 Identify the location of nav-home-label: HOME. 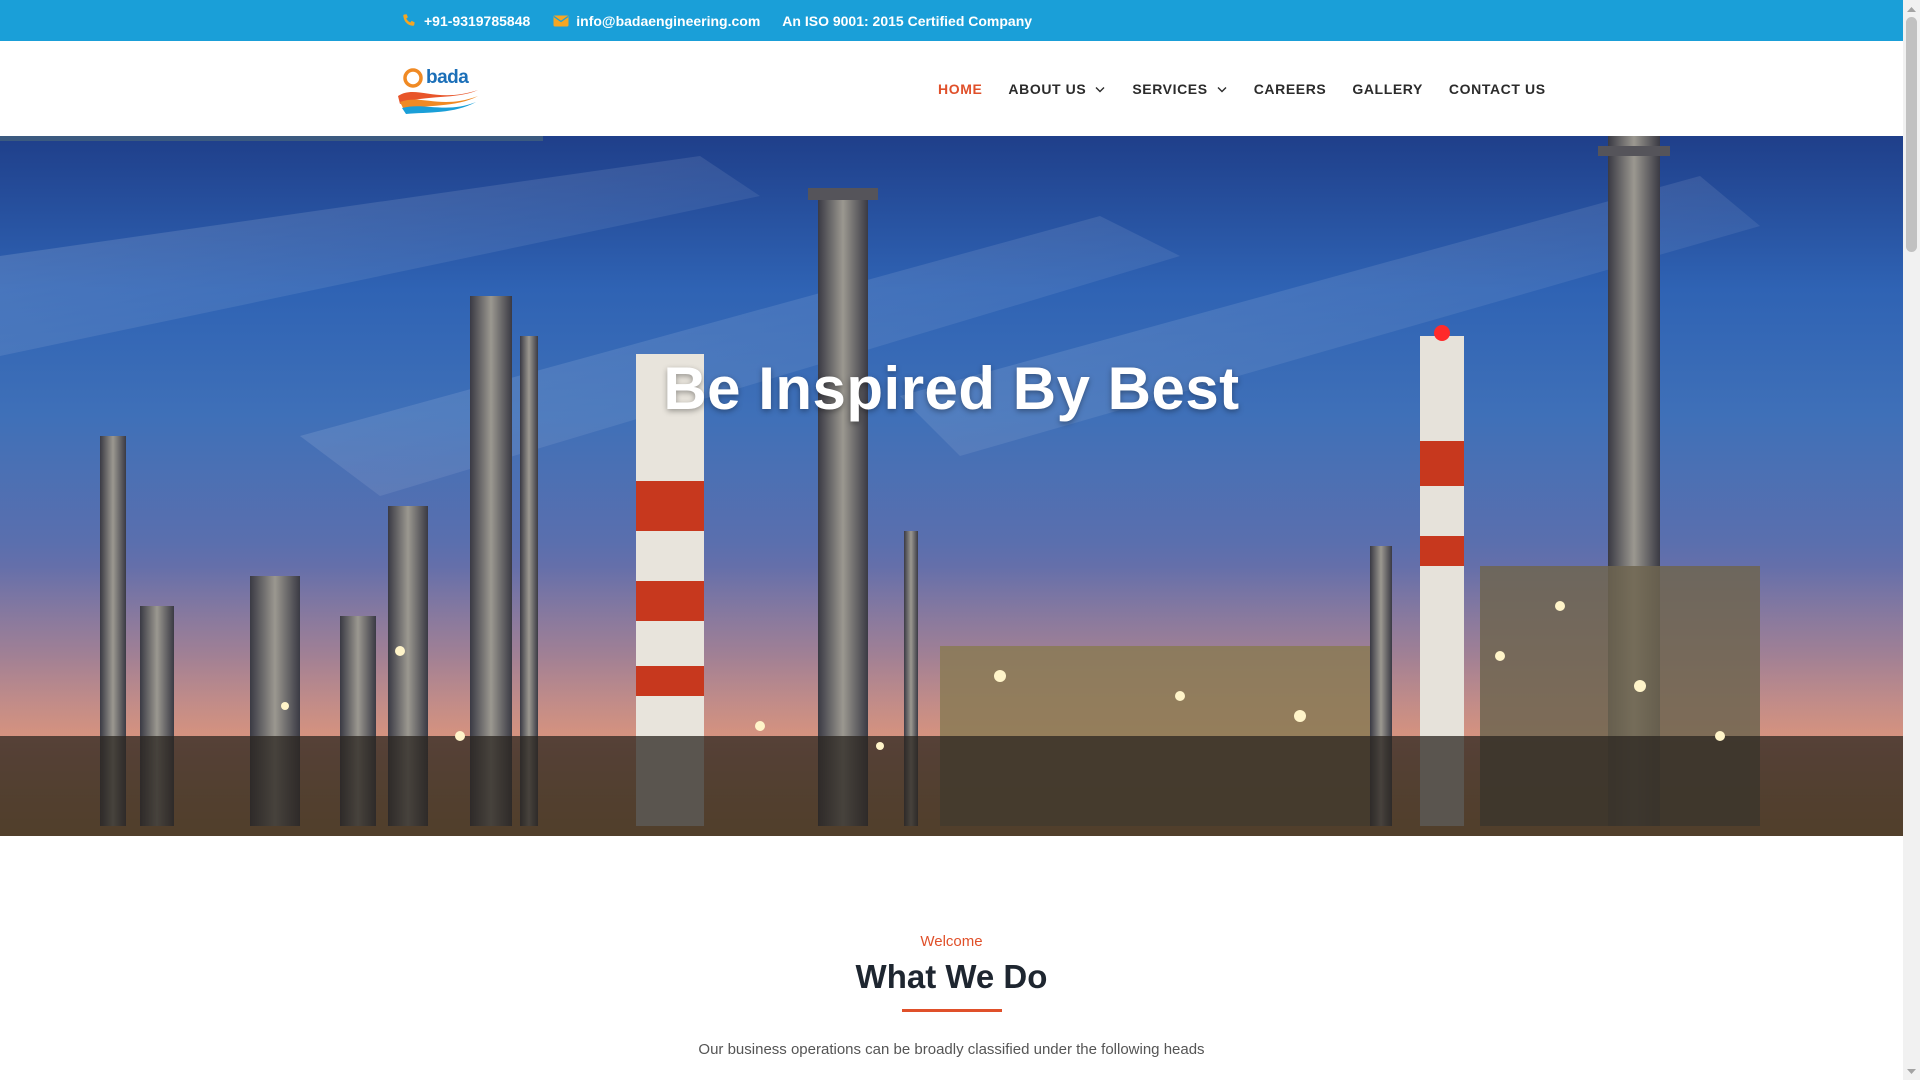
(960, 88).